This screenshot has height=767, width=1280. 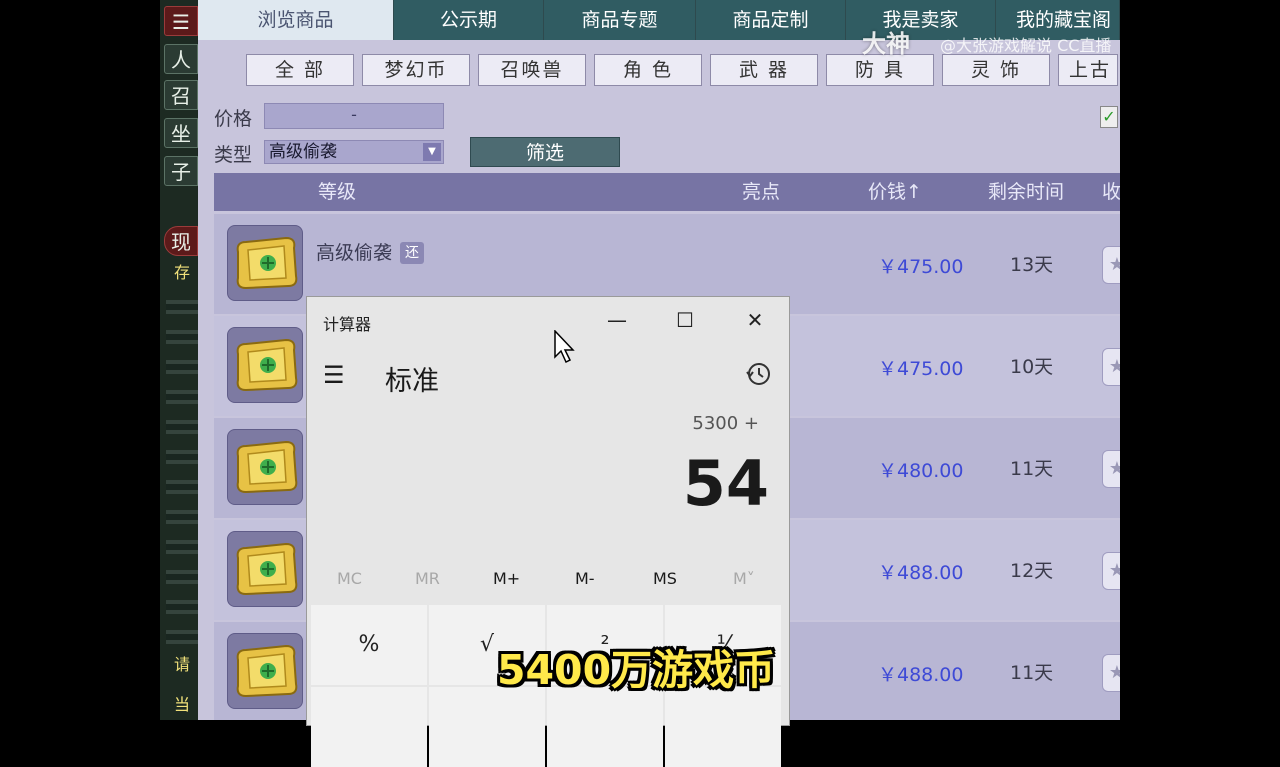 I want to click on header-price: 价钱↑, so click(x=895, y=192).